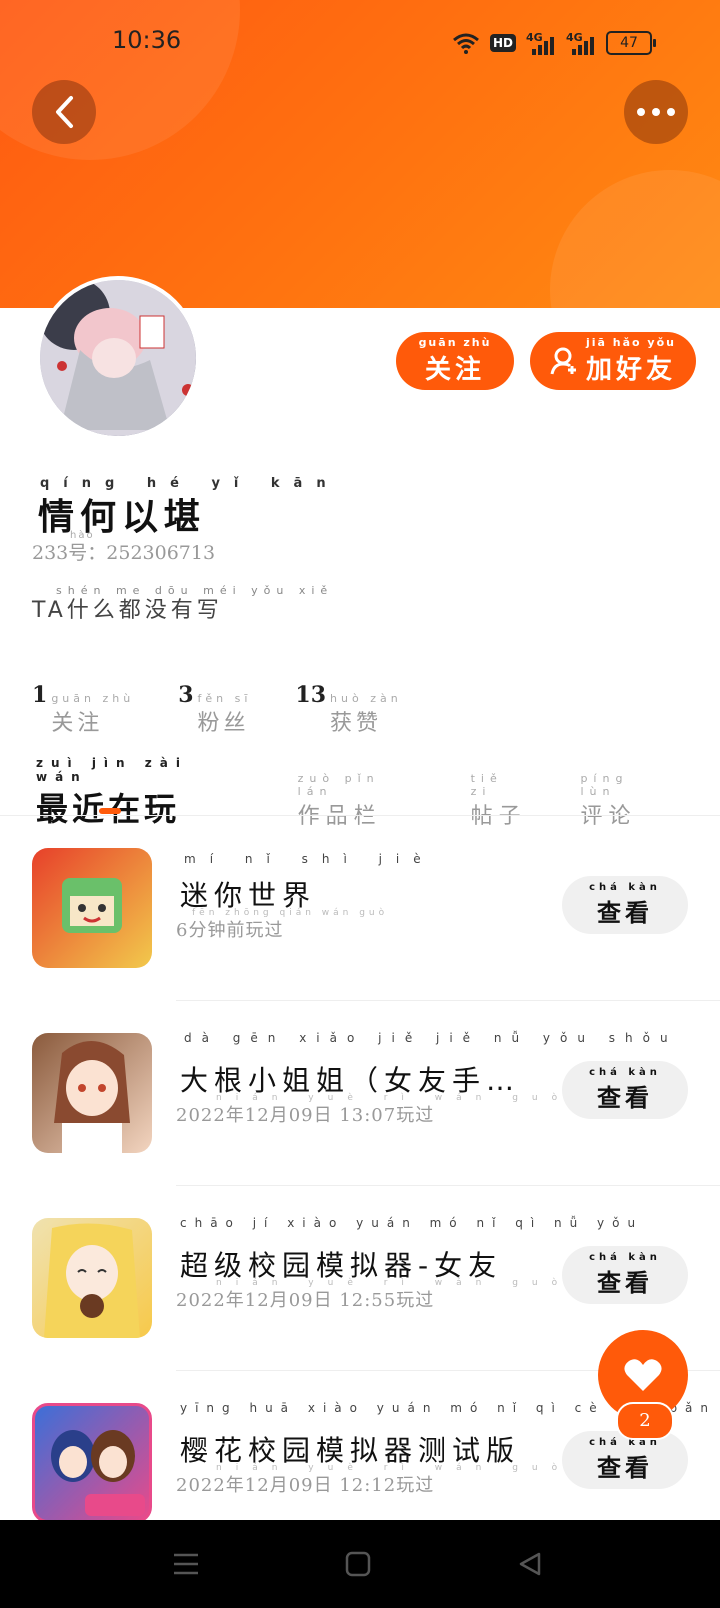  I want to click on hd-badge: HD, so click(503, 43).